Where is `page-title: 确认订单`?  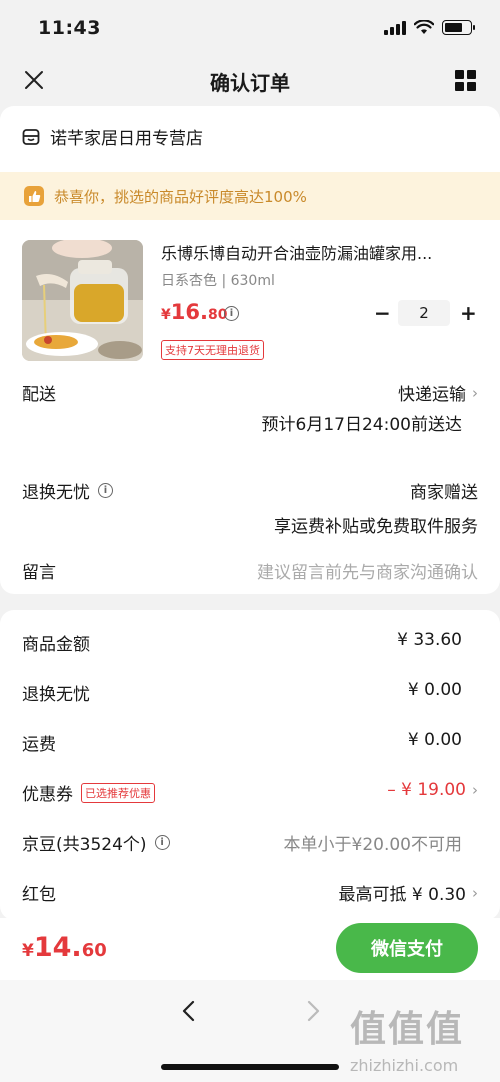
page-title: 确认订单 is located at coordinates (250, 83).